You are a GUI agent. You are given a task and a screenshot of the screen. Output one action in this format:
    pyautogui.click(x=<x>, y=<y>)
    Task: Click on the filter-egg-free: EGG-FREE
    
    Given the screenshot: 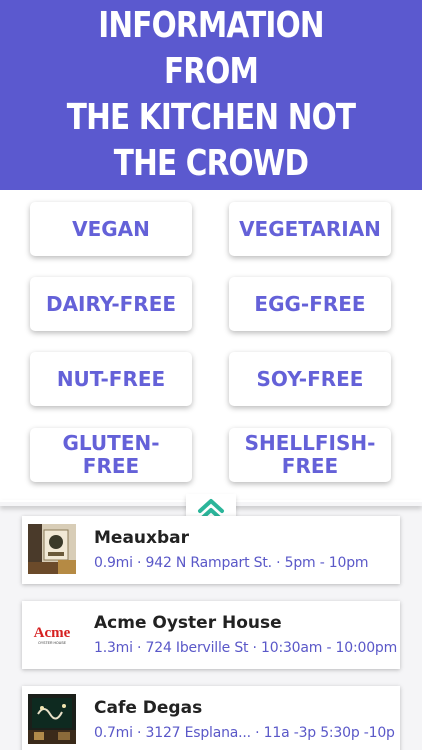 What is the action you would take?
    pyautogui.click(x=310, y=304)
    